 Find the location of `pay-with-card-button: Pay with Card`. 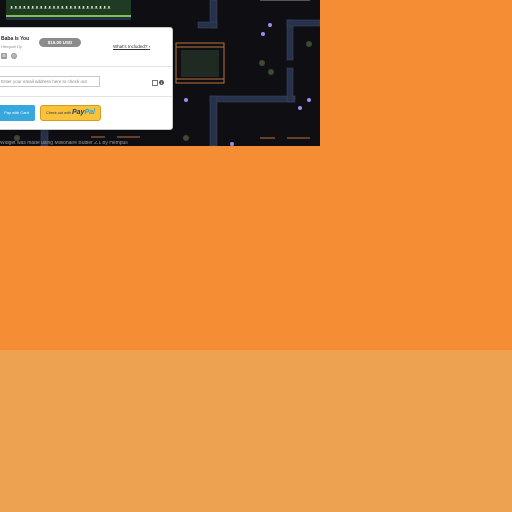

pay-with-card-button: Pay with Card is located at coordinates (17, 113).